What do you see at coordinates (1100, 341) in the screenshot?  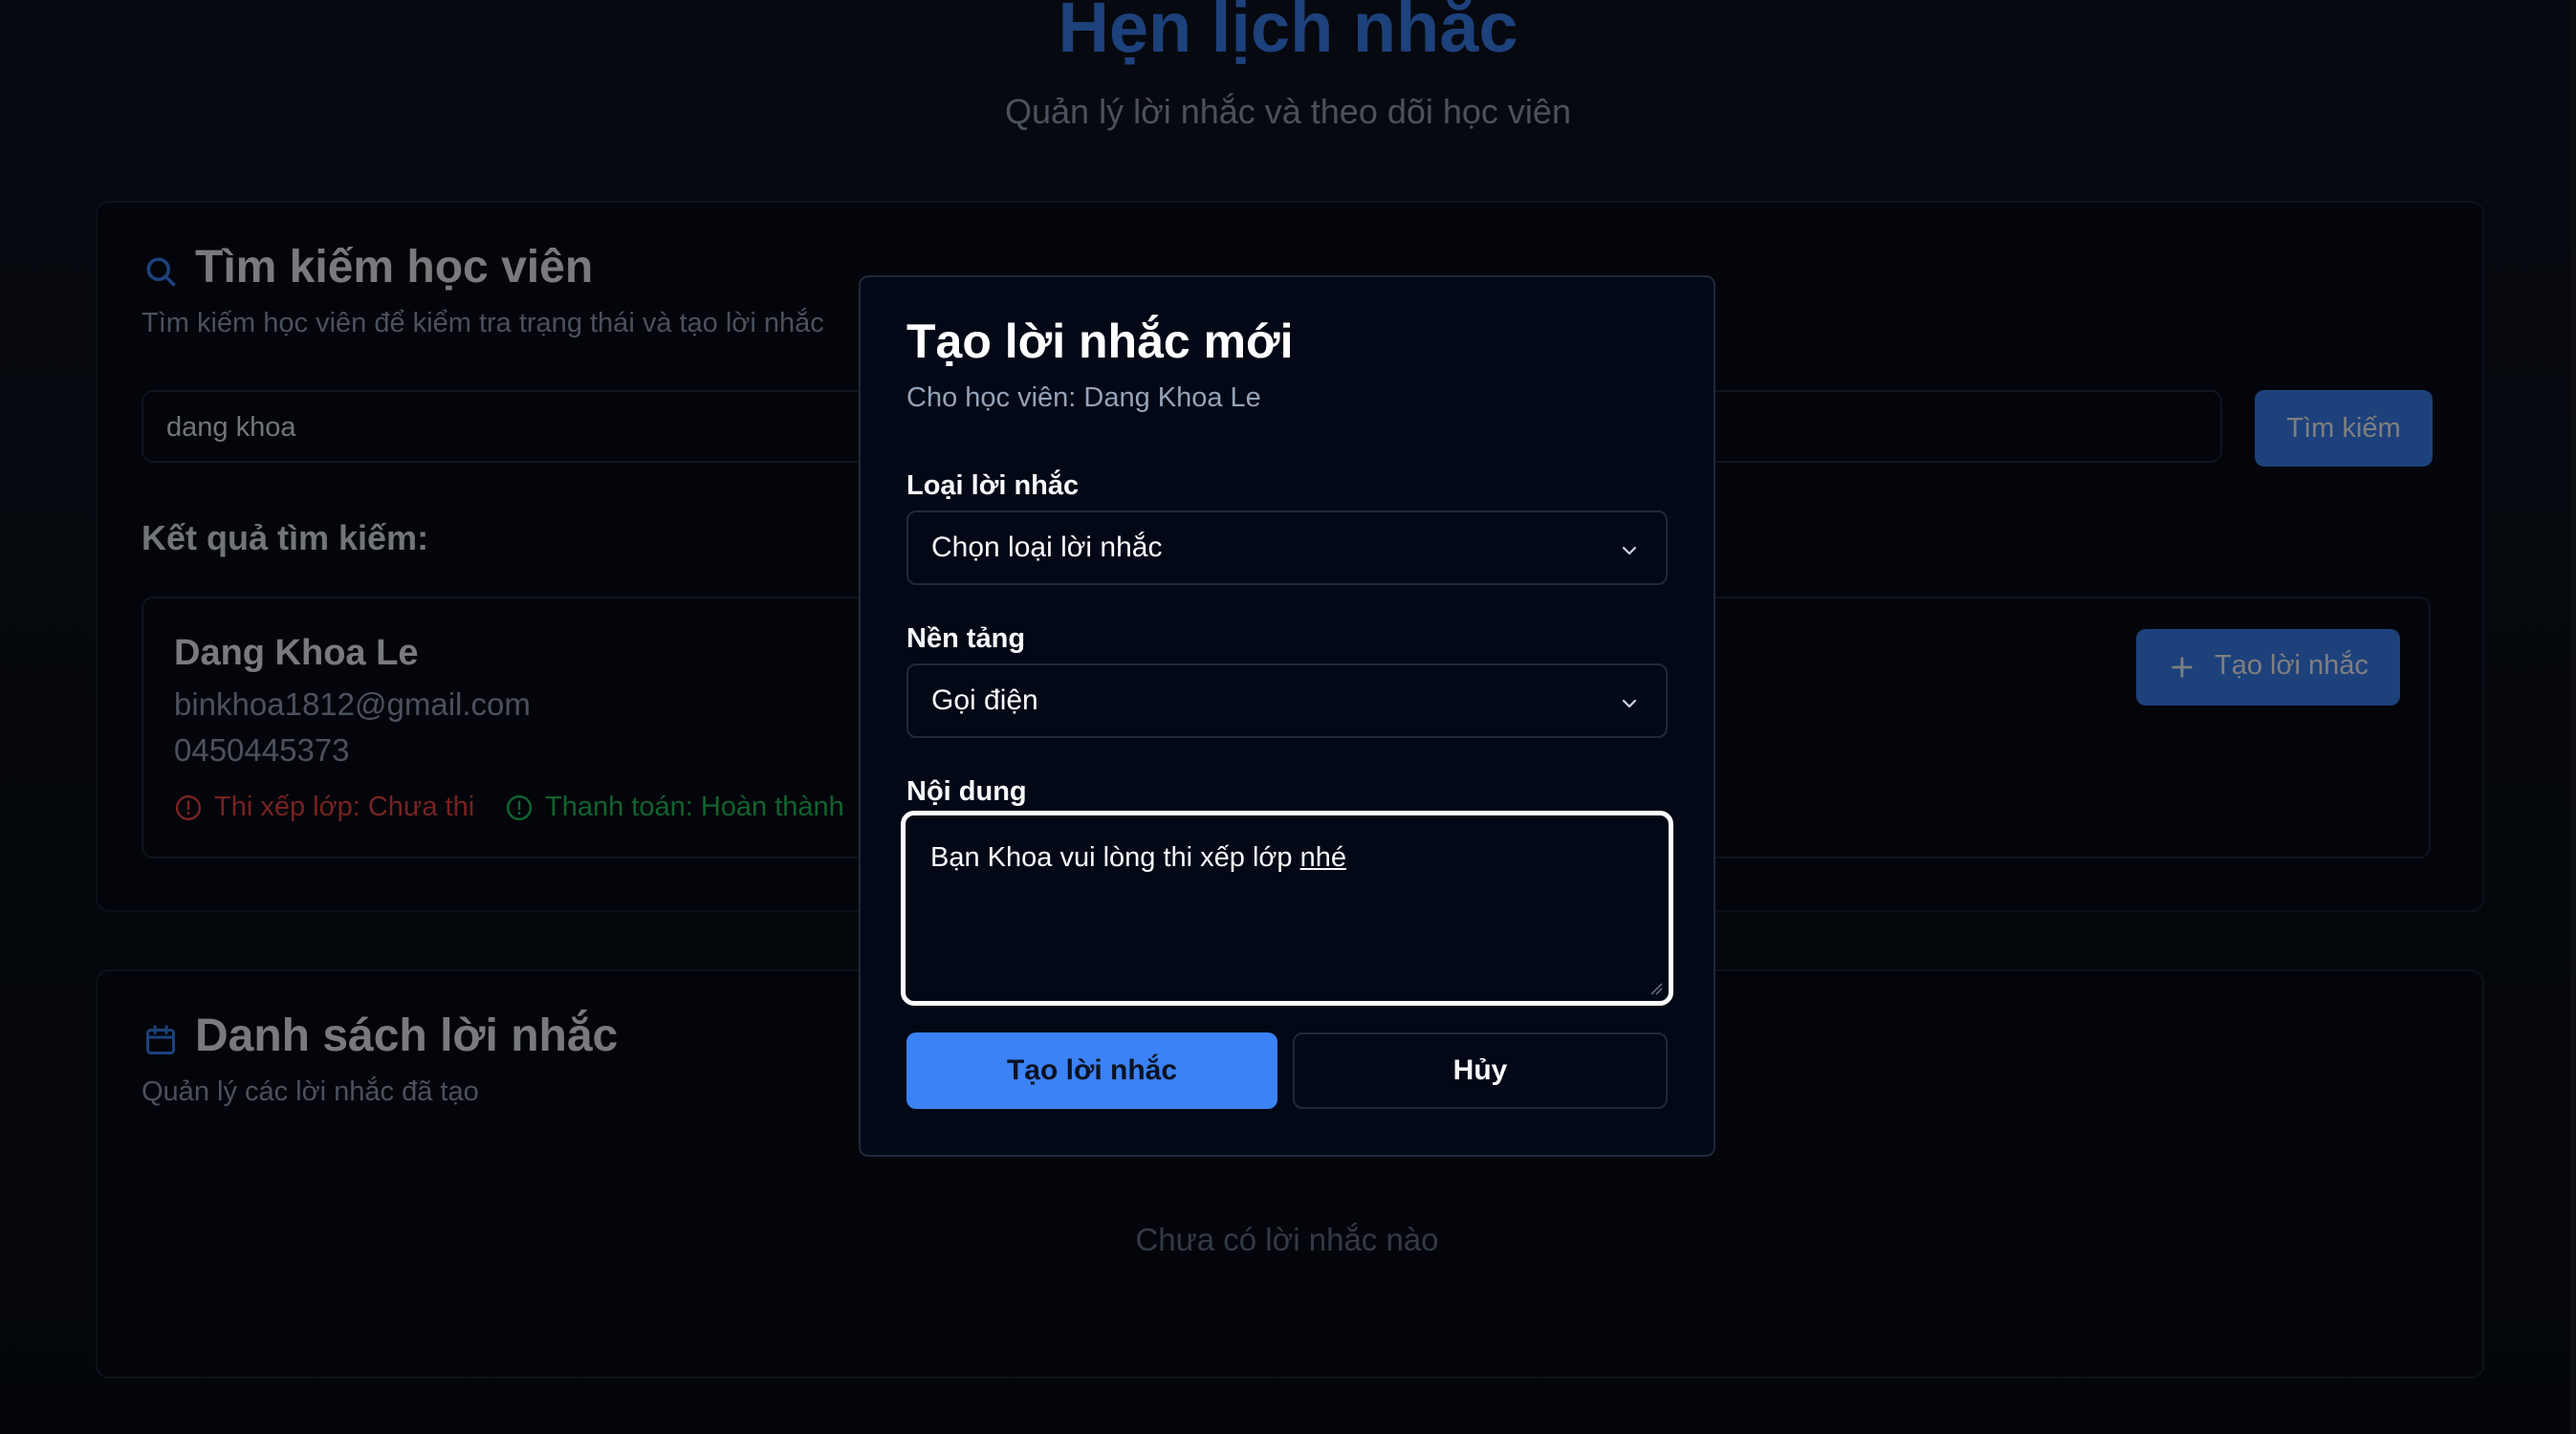 I see `modal-title: Tạo lời nhắc mới` at bounding box center [1100, 341].